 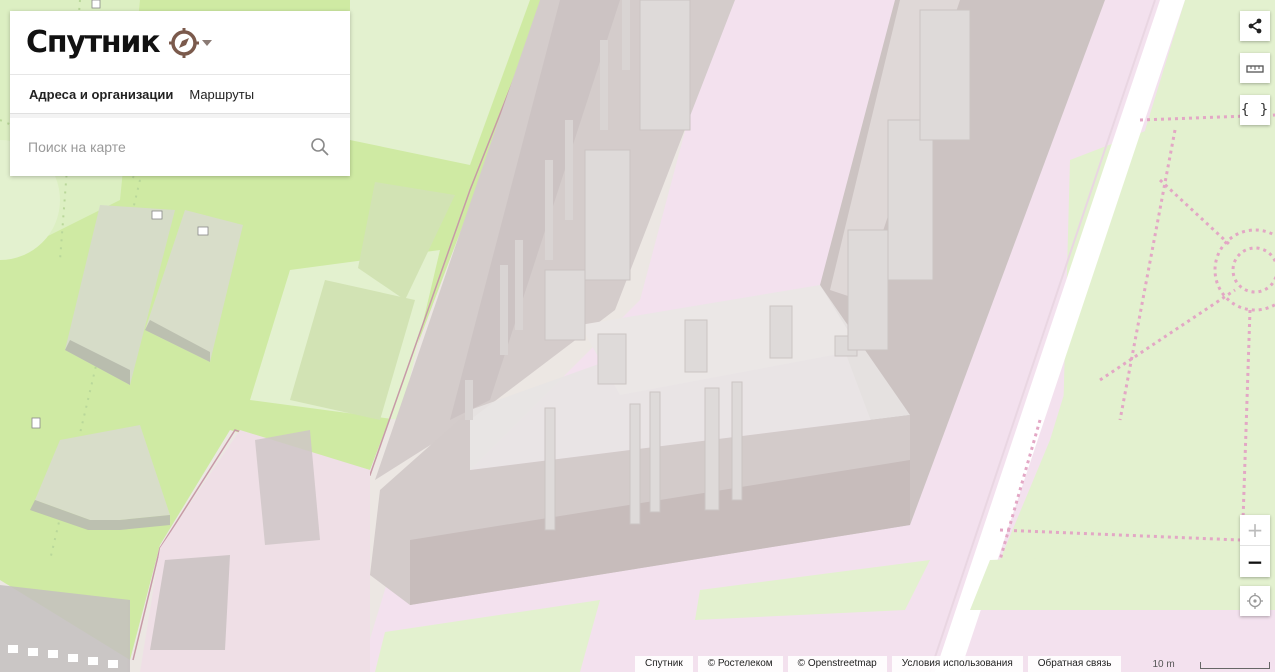 I want to click on ruler-button, so click(x=1255, y=68).